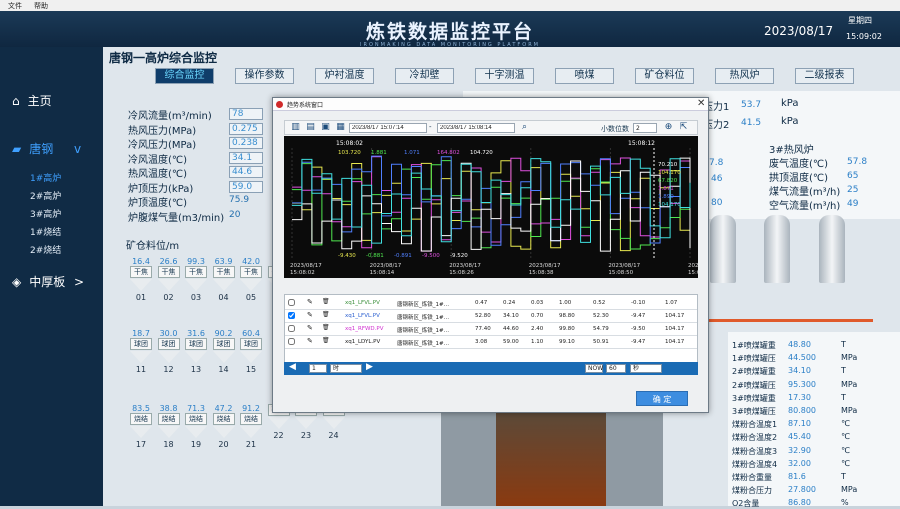  What do you see at coordinates (325, 127) in the screenshot?
I see `save-icon: ▣` at bounding box center [325, 127].